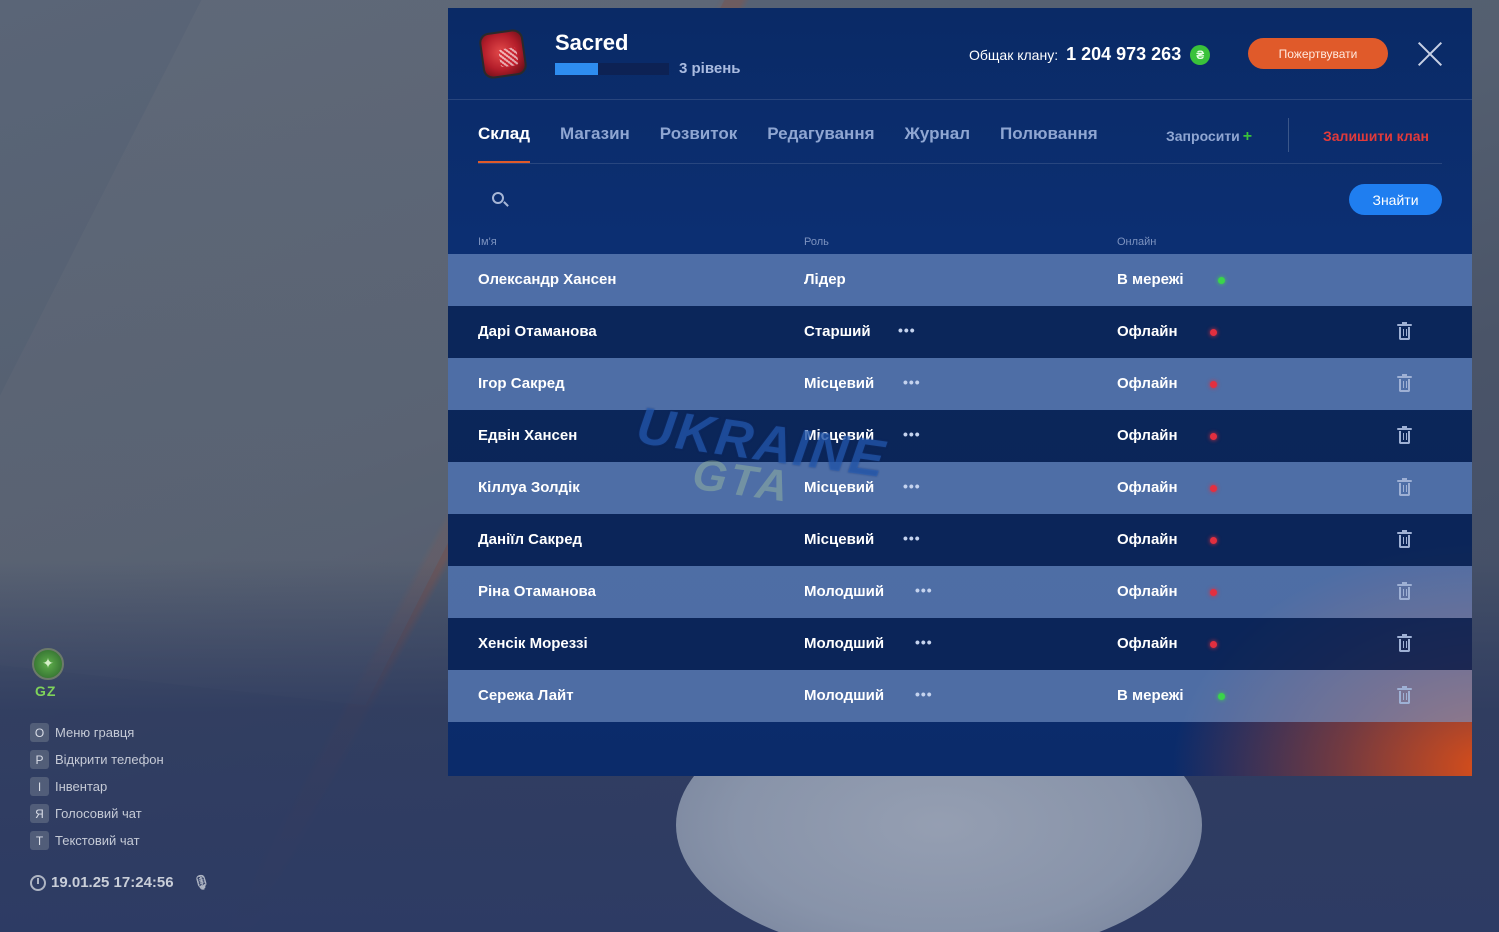  What do you see at coordinates (918, 200) in the screenshot?
I see `search-input` at bounding box center [918, 200].